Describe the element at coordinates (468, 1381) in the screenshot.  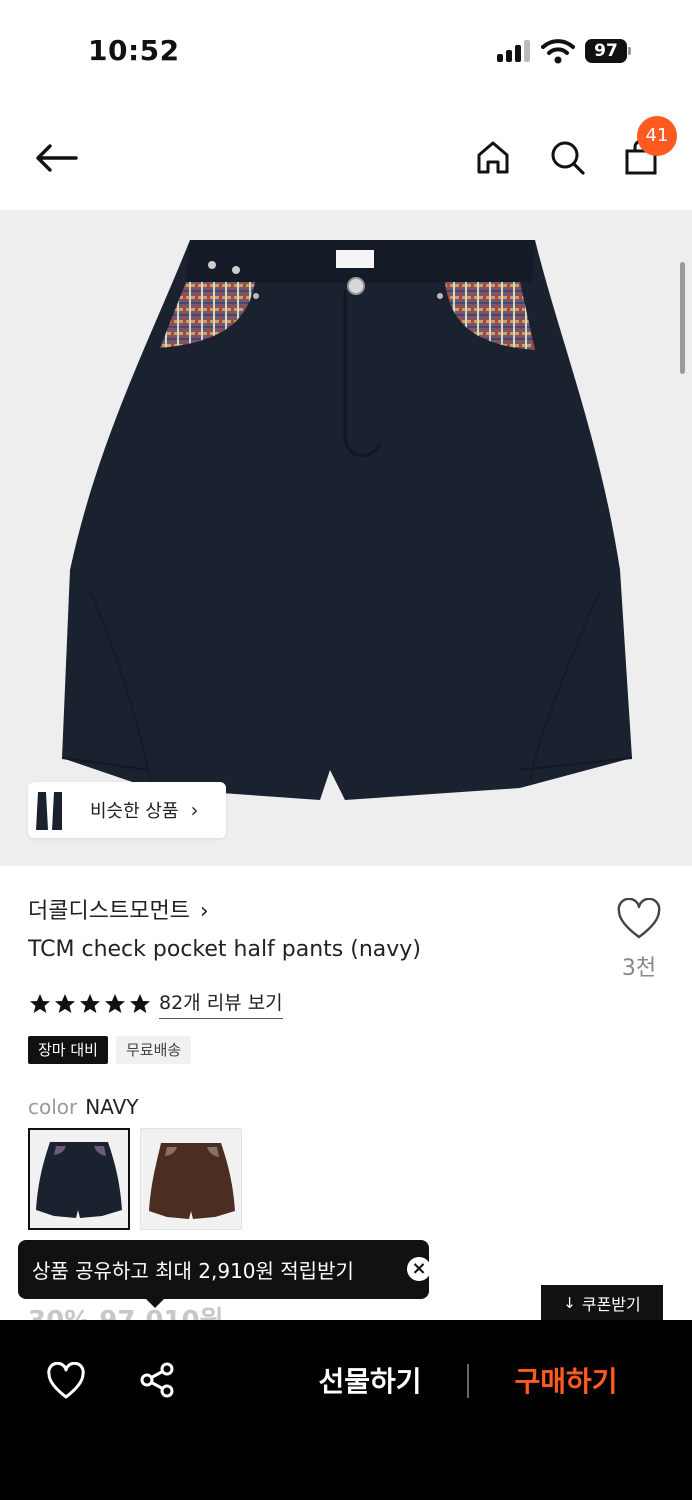
I see `divider` at that location.